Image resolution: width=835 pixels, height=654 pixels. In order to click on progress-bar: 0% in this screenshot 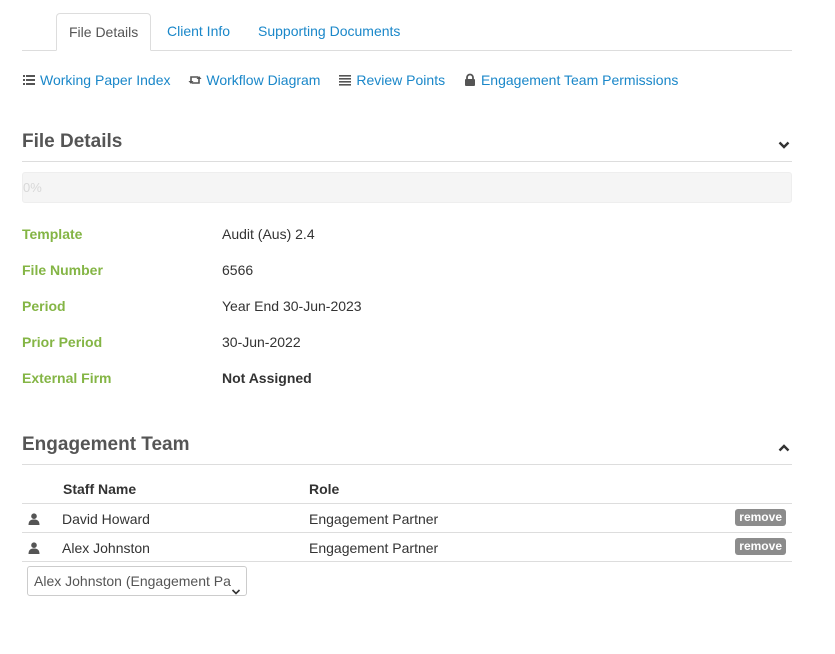, I will do `click(407, 187)`.